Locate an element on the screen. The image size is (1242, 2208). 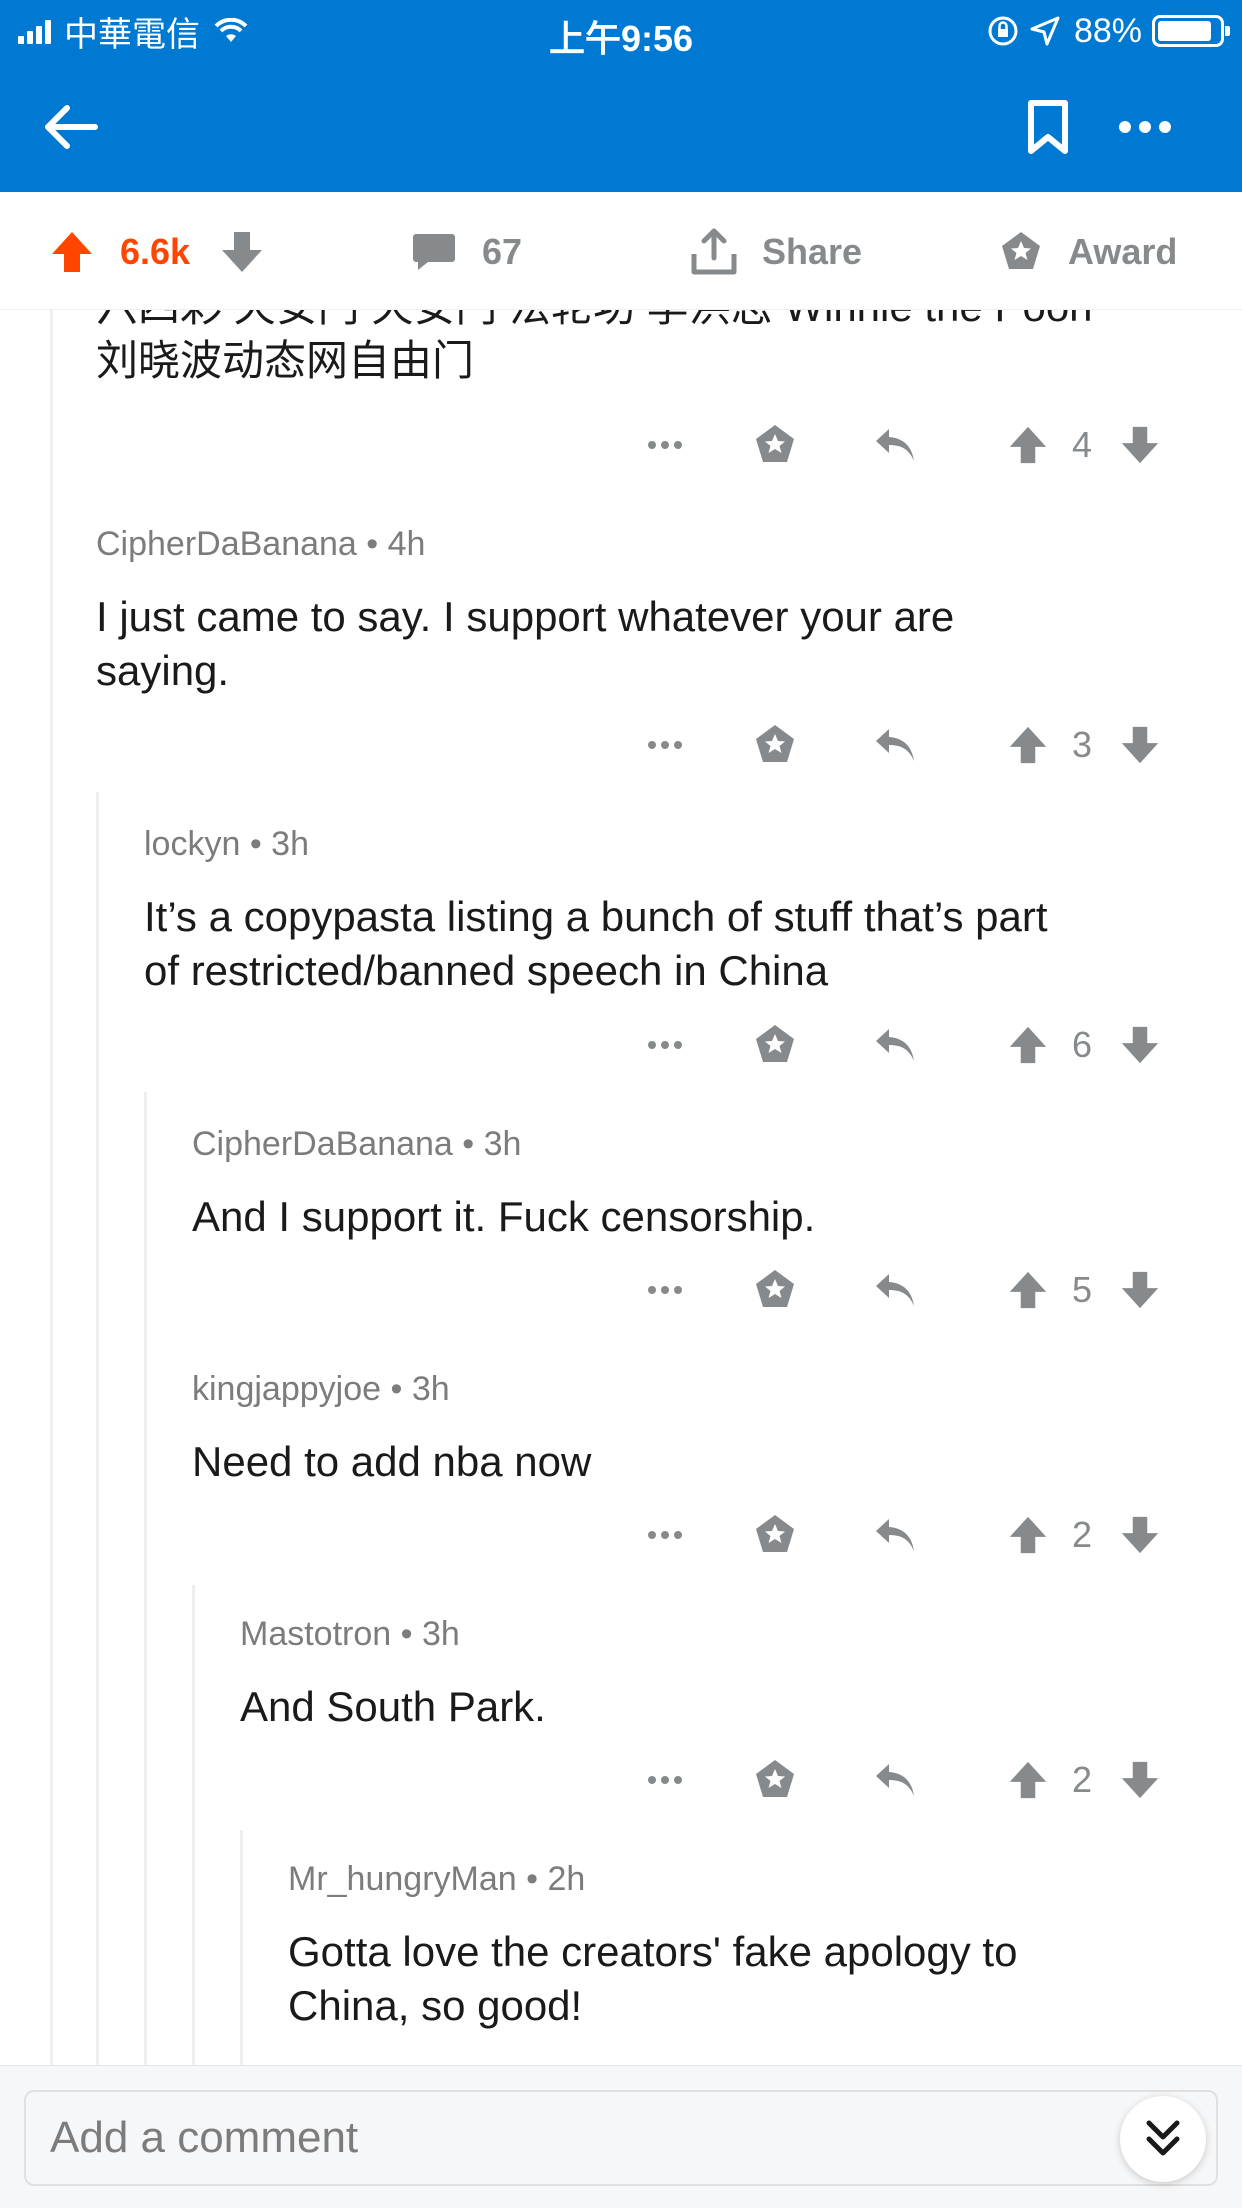
comment-action-row: 3 is located at coordinates (900, 745).